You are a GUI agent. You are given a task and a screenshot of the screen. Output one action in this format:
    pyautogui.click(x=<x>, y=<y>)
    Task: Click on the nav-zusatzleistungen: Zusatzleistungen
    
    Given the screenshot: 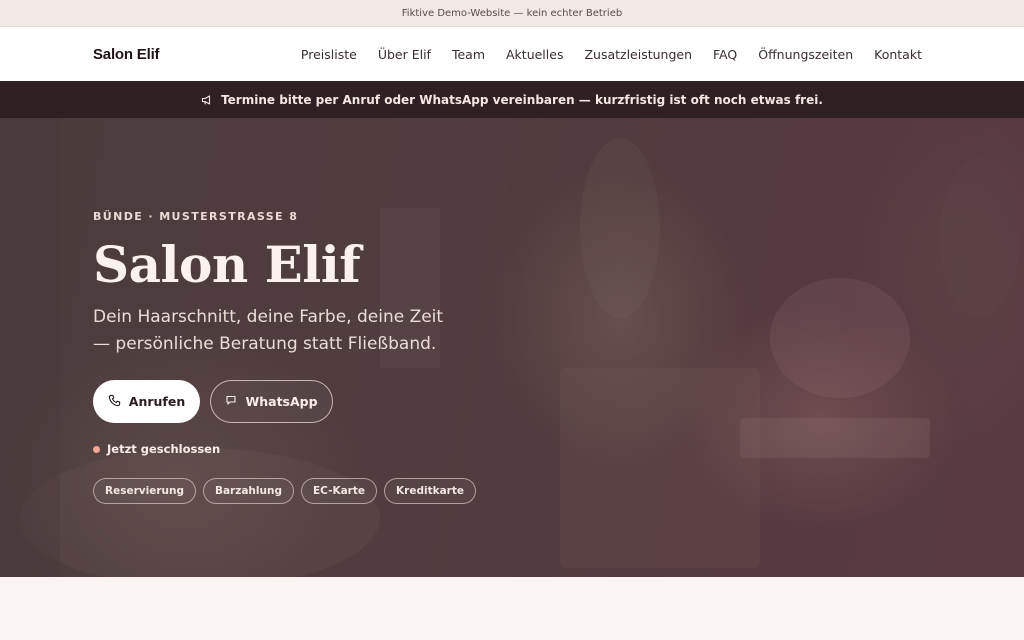 What is the action you would take?
    pyautogui.click(x=638, y=54)
    